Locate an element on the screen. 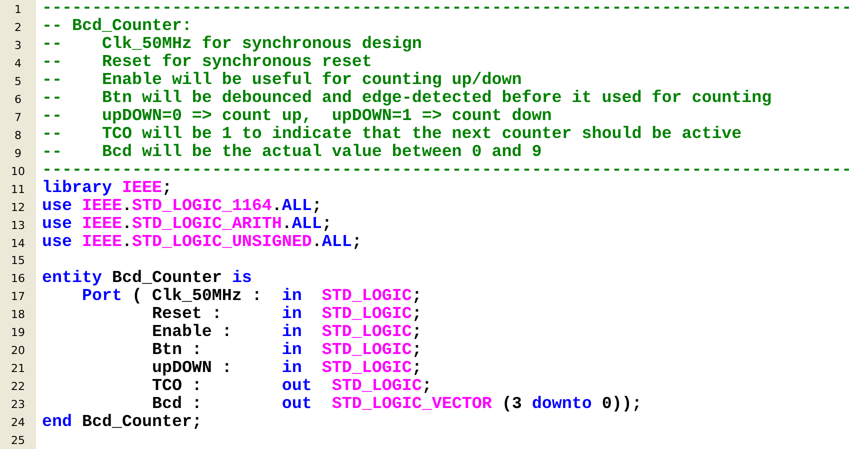 This screenshot has width=864, height=449. line-number: 2 is located at coordinates (18, 27).